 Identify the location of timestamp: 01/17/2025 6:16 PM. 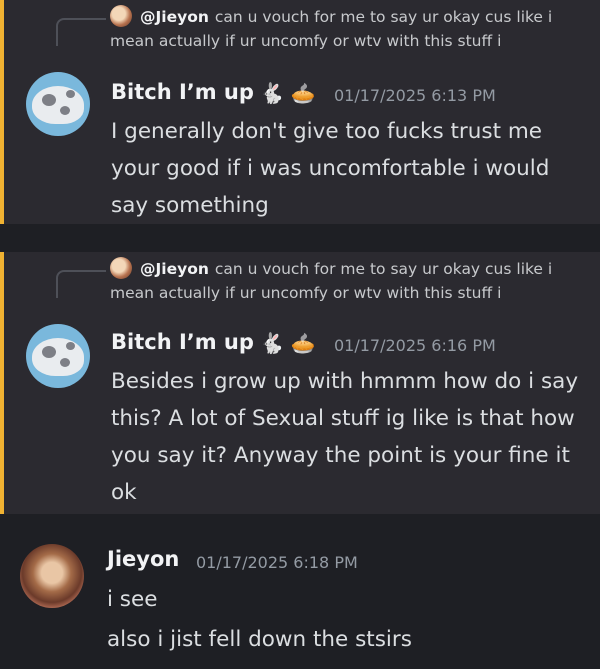
(415, 345).